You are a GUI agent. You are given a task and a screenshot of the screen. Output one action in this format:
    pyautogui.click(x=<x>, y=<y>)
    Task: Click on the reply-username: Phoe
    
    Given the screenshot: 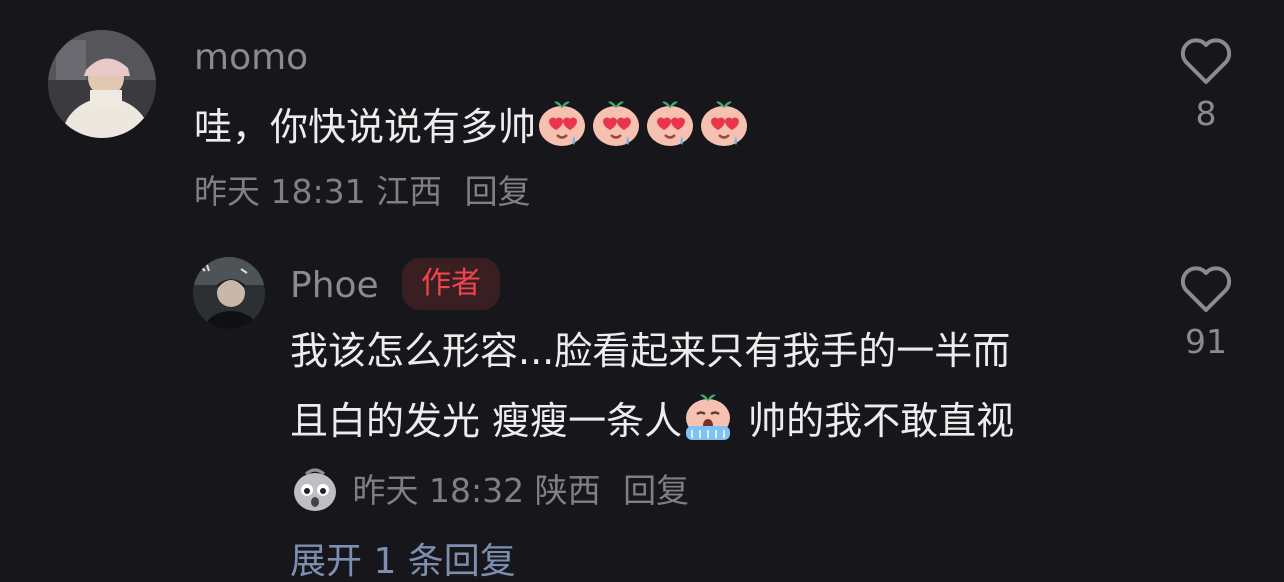 What is the action you would take?
    pyautogui.click(x=334, y=286)
    